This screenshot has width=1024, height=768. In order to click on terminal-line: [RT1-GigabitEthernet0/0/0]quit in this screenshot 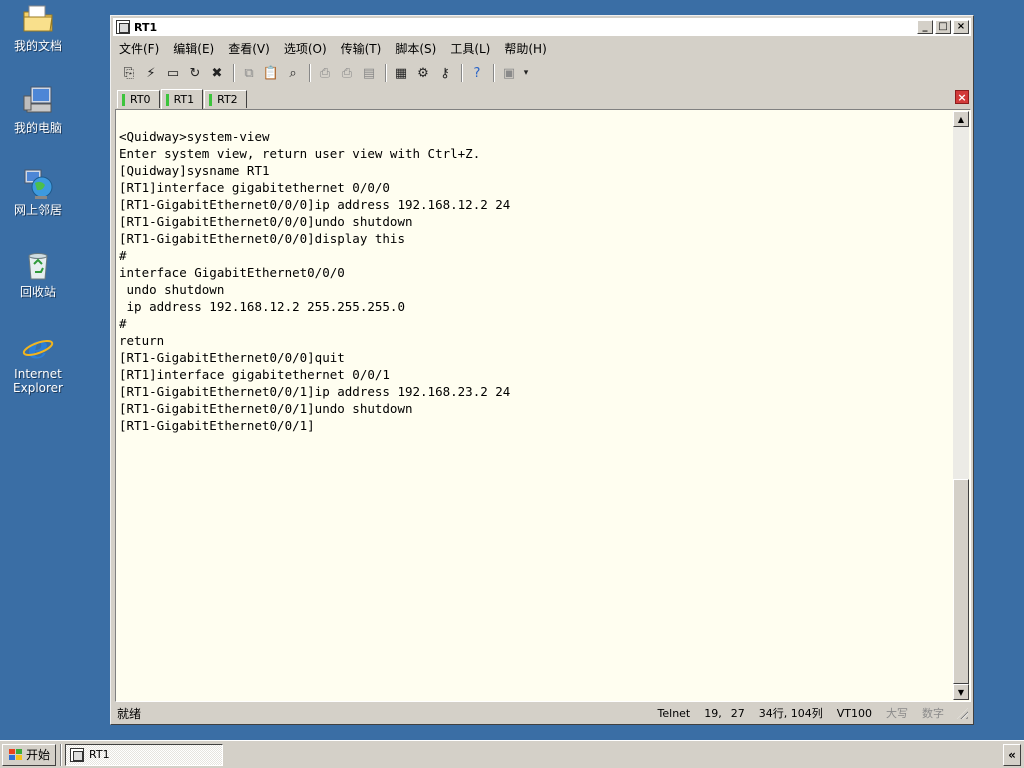, I will do `click(232, 357)`.